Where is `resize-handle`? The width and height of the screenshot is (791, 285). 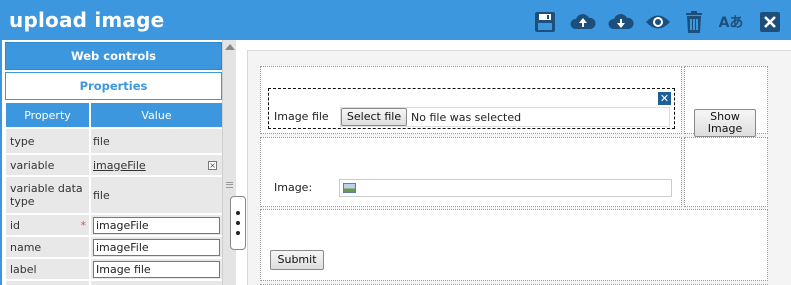
resize-handle is located at coordinates (238, 223).